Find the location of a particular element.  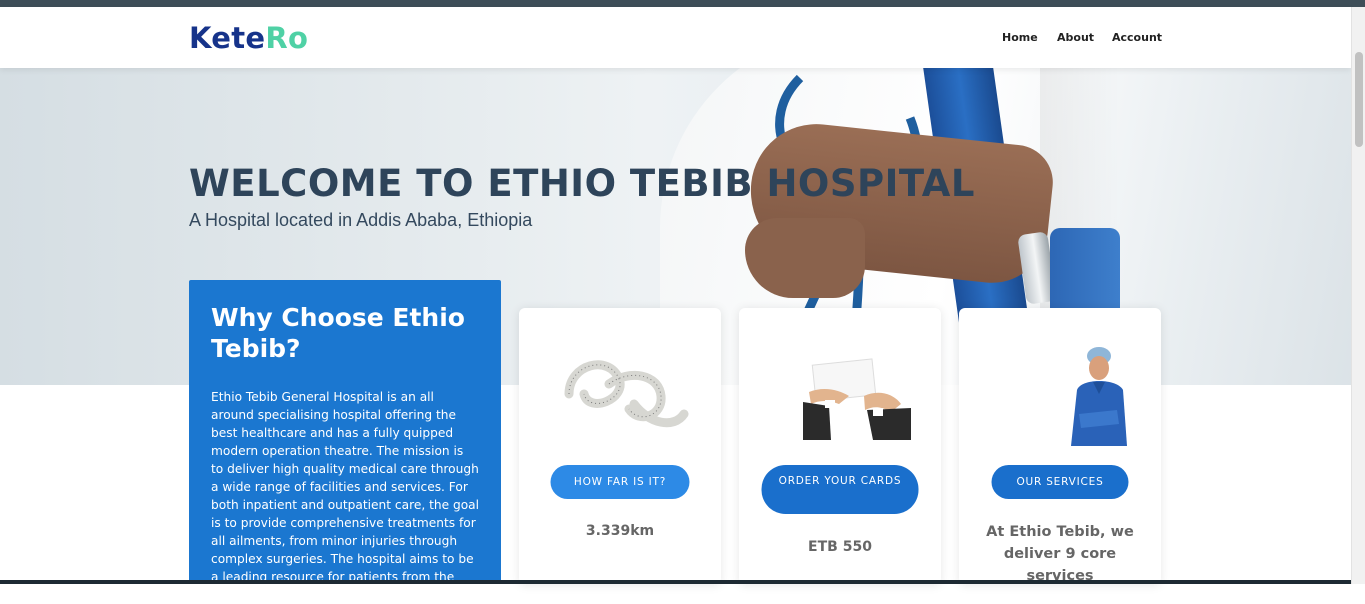

navbar: KeteRo Home About Account is located at coordinates (675, 37).